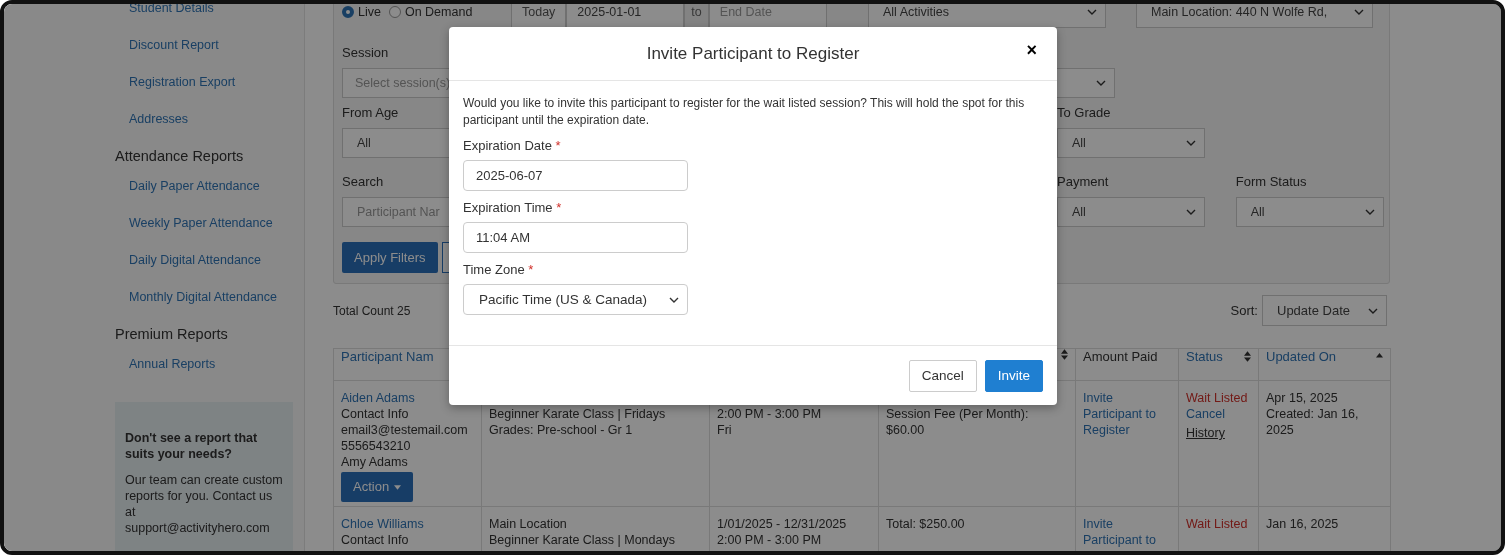 This screenshot has width=1505, height=555. Describe the element at coordinates (782, 524) in the screenshot. I see `cell-text: 1/01/2025 - 12/31/2025` at that location.